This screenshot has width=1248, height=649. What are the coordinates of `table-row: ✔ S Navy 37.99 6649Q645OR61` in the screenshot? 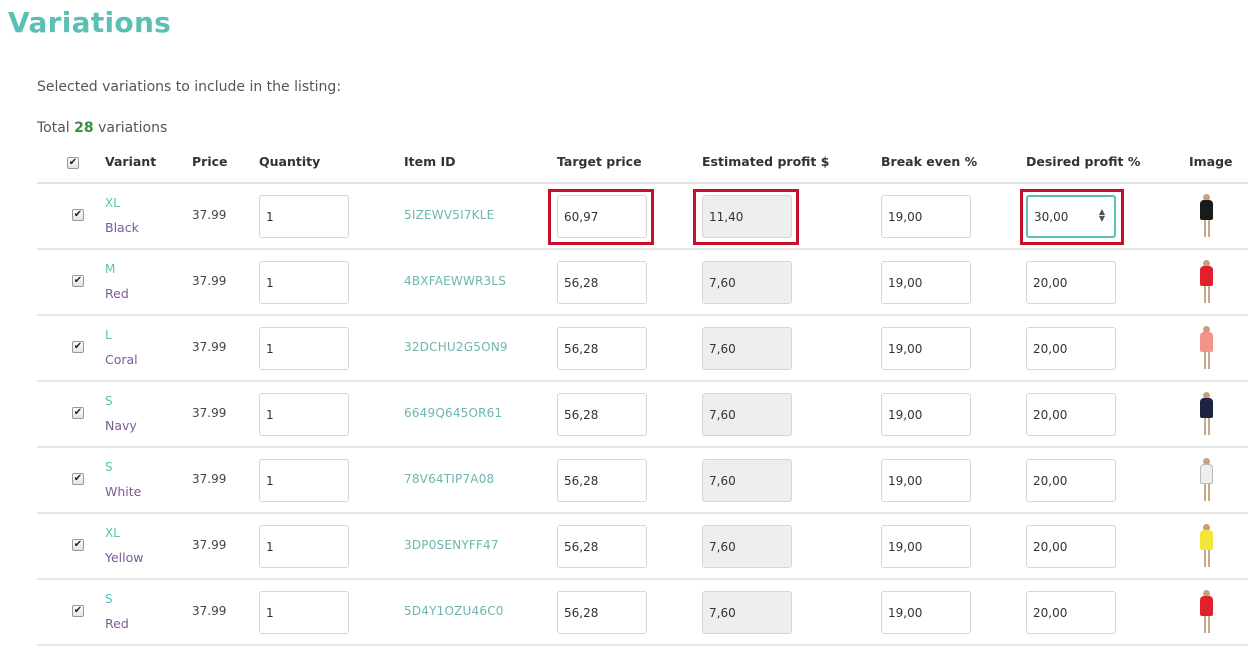 It's located at (642, 415).